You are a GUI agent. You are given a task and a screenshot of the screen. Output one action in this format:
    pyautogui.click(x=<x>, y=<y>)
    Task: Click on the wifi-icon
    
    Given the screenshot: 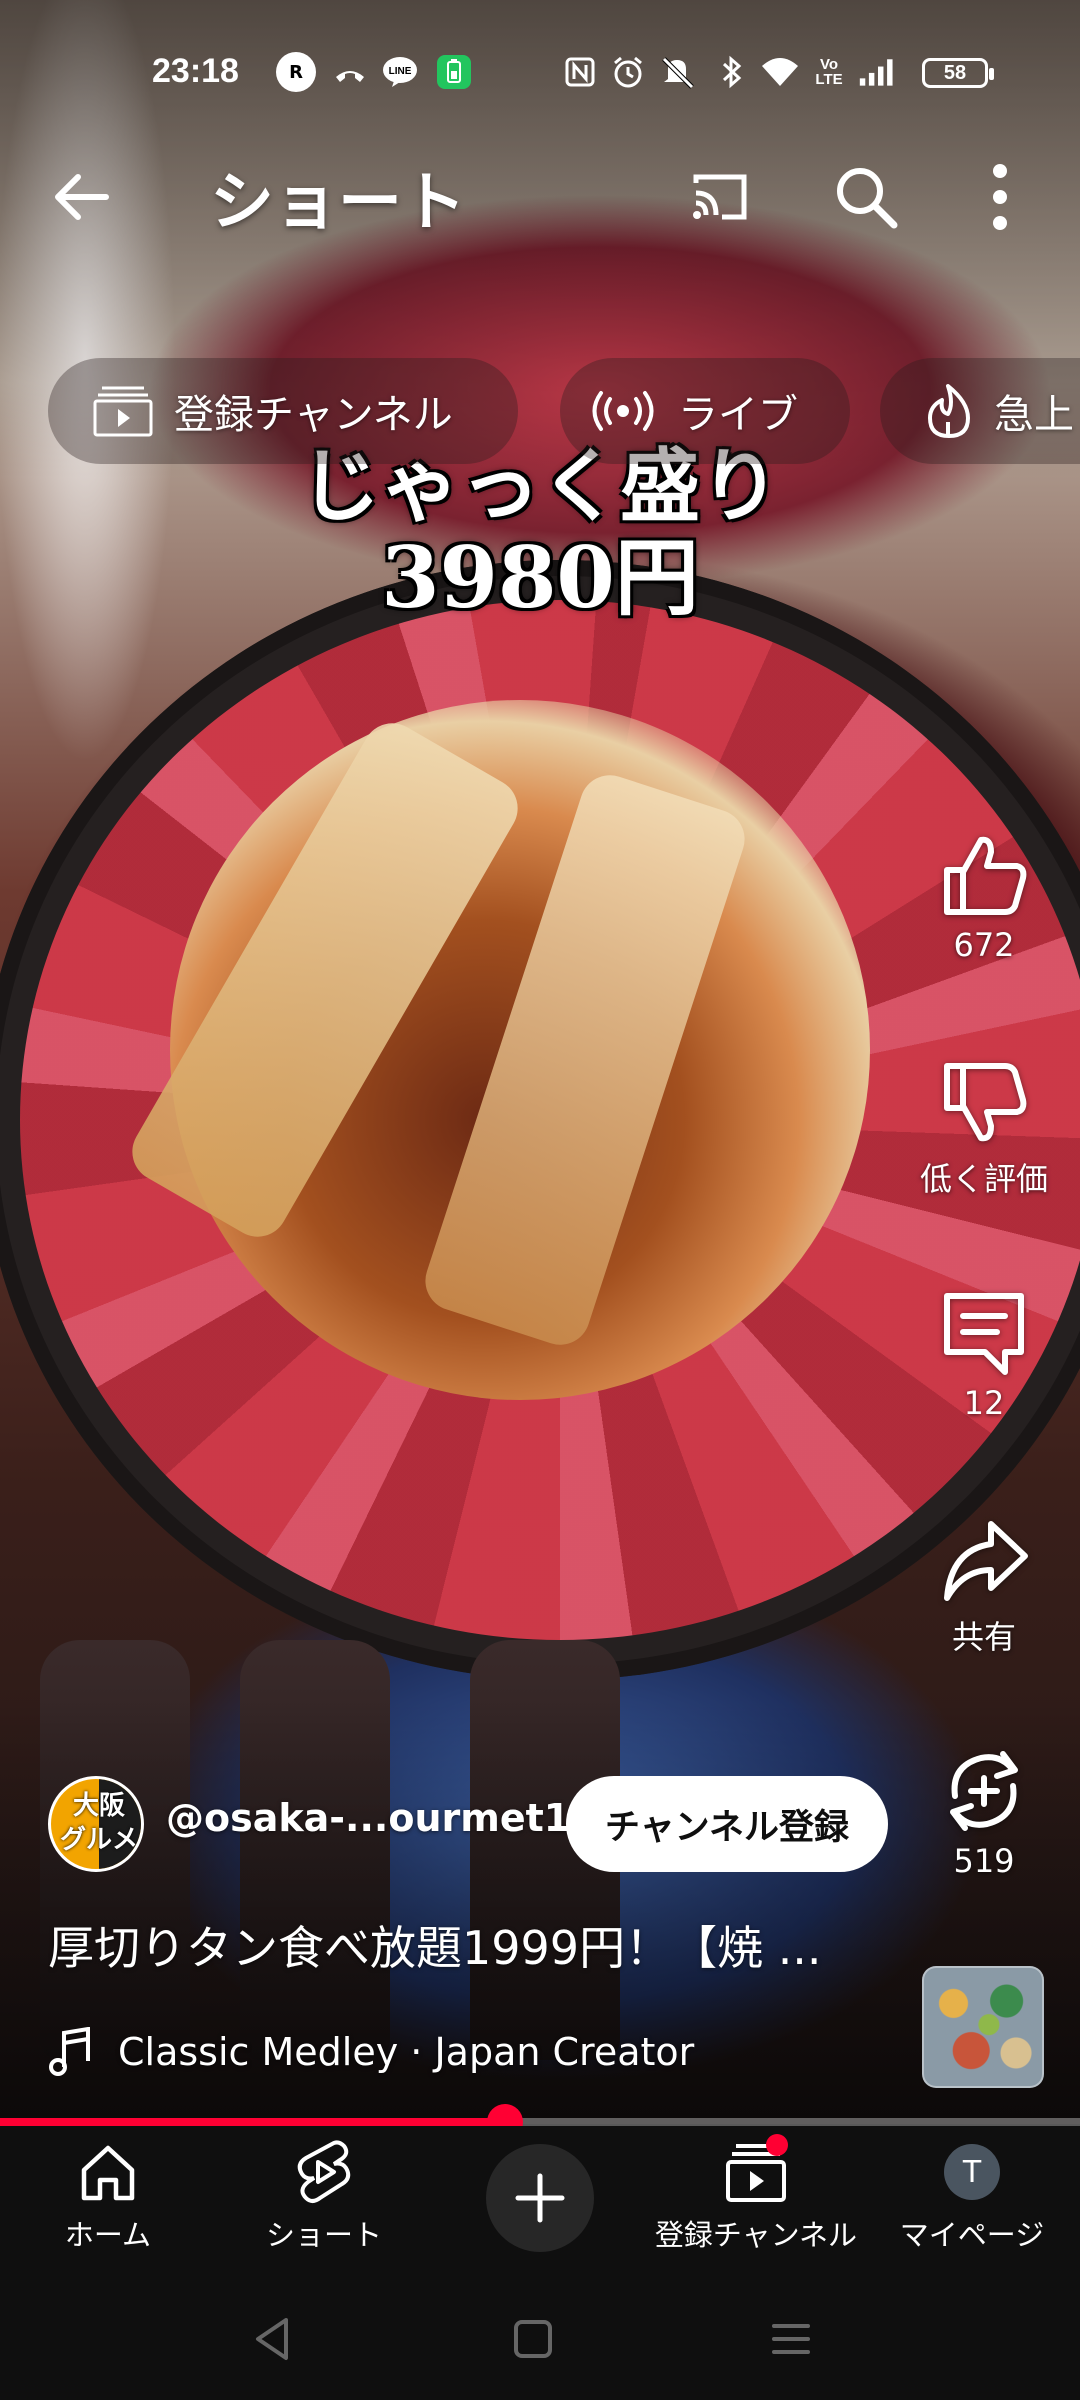 What is the action you would take?
    pyautogui.click(x=780, y=72)
    